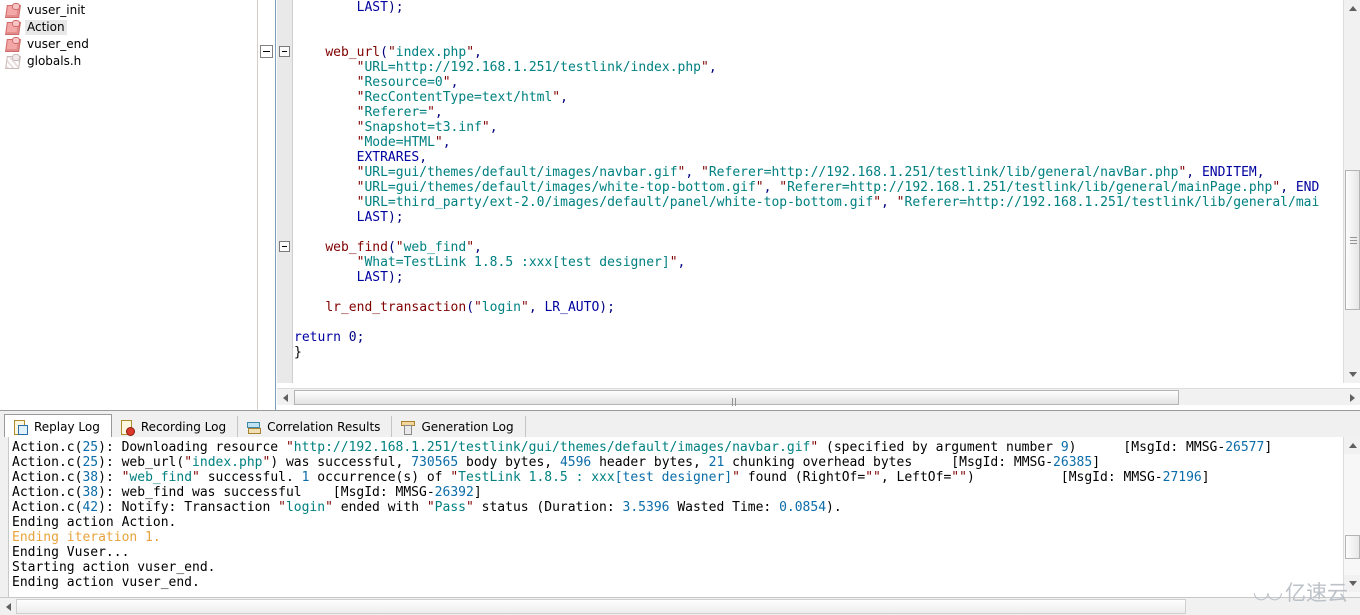 The width and height of the screenshot is (1360, 615). I want to click on code-line: LAST);, so click(818, 7).